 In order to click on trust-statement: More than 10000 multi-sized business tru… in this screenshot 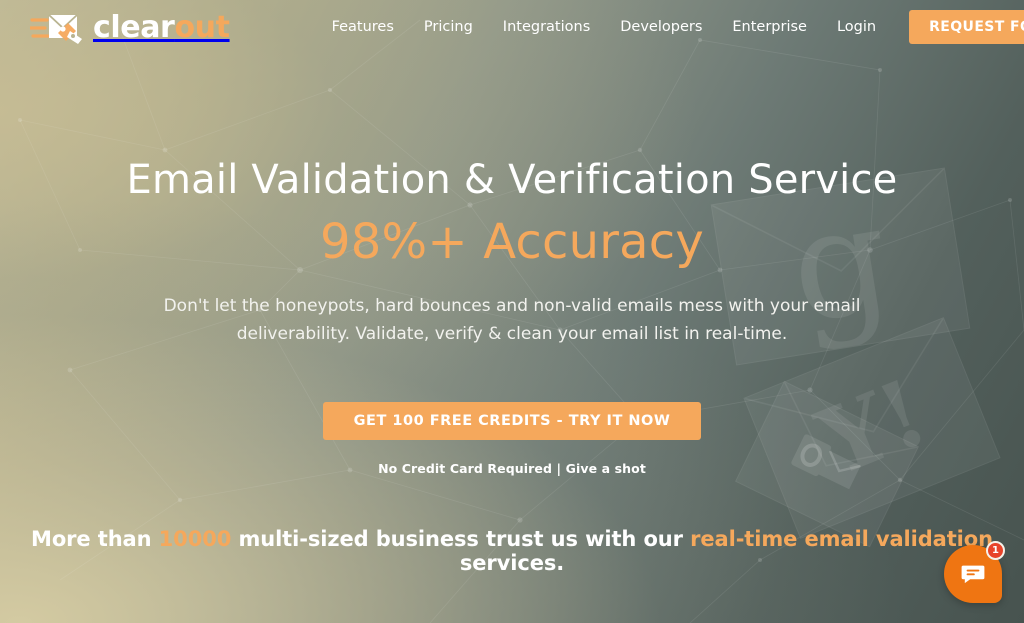, I will do `click(512, 551)`.